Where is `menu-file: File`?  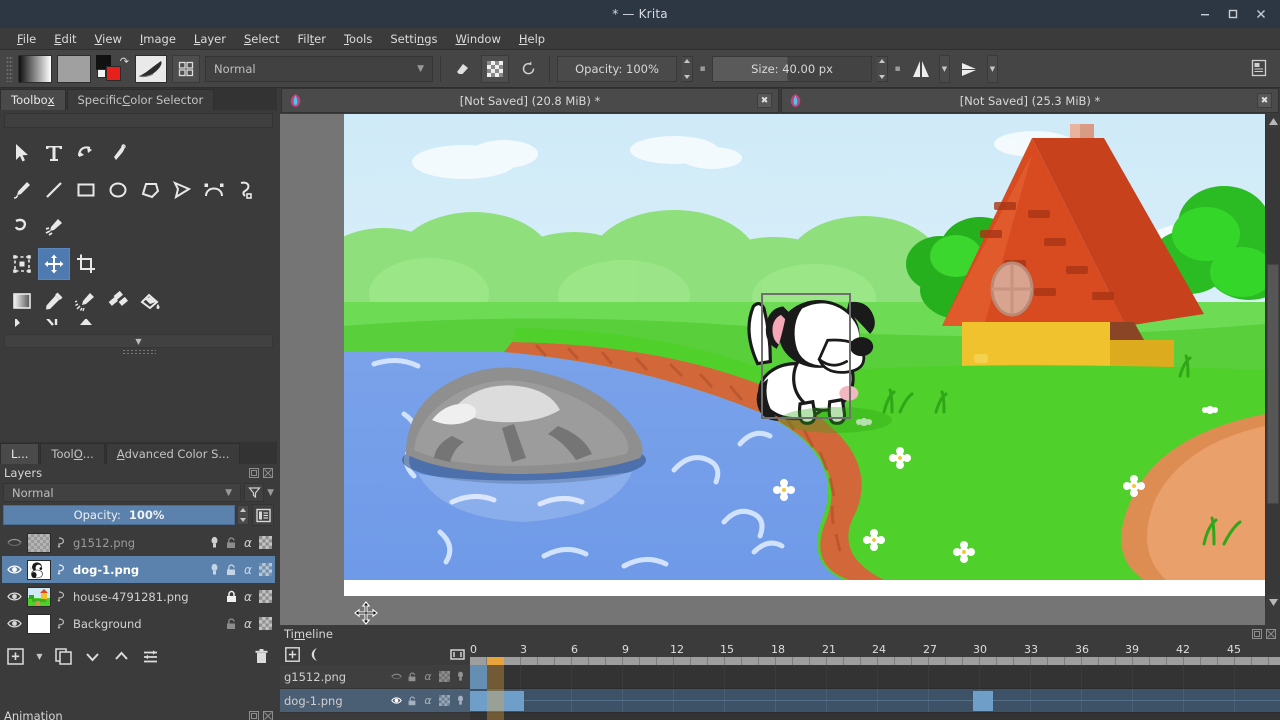 menu-file: File is located at coordinates (26, 39).